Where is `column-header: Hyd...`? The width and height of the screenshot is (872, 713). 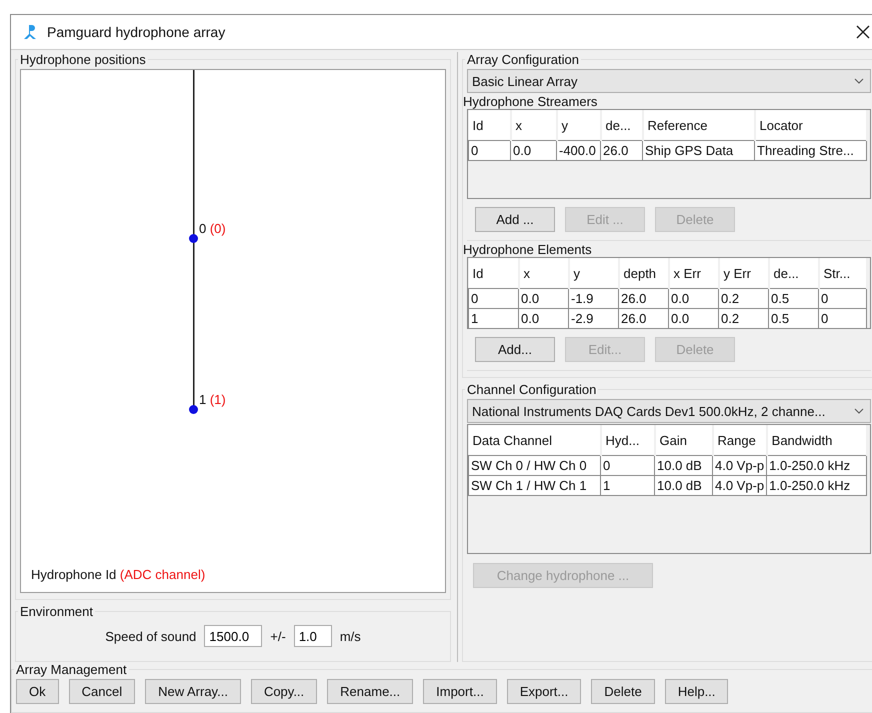
column-header: Hyd... is located at coordinates (627, 440).